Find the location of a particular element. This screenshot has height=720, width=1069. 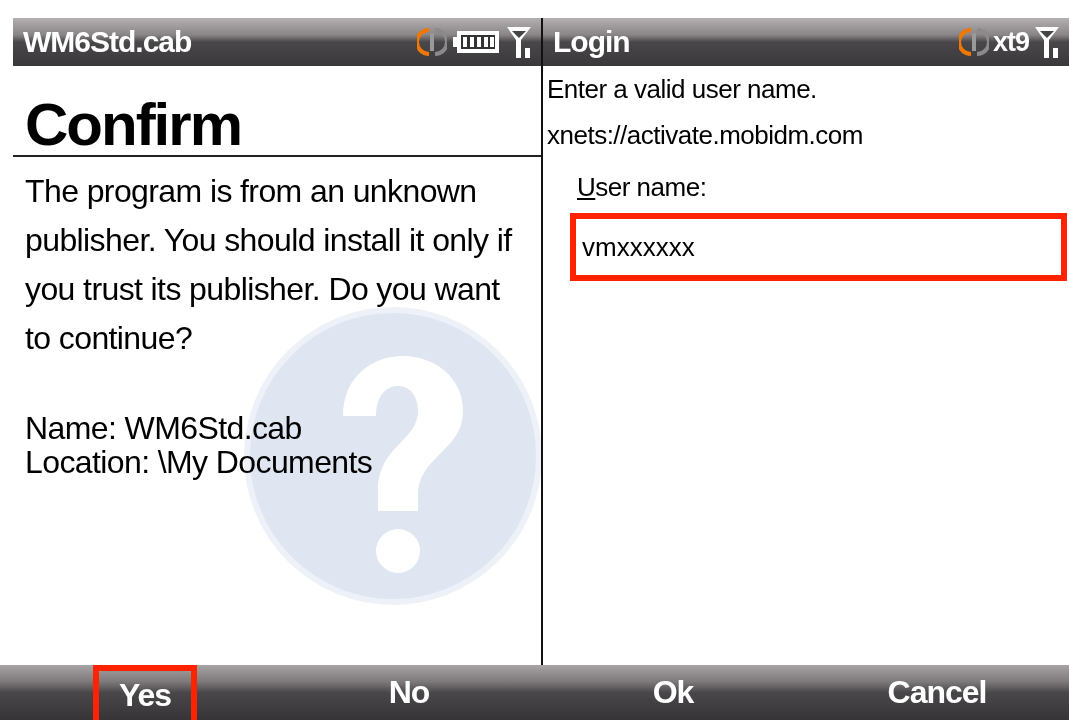

prompt-text: Enter a valid user name. is located at coordinates (682, 89).